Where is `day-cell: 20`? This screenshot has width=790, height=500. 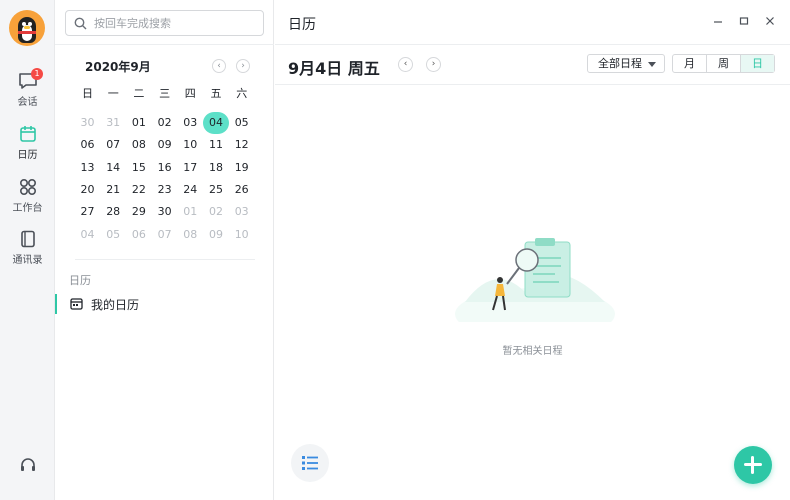 day-cell: 20 is located at coordinates (88, 190).